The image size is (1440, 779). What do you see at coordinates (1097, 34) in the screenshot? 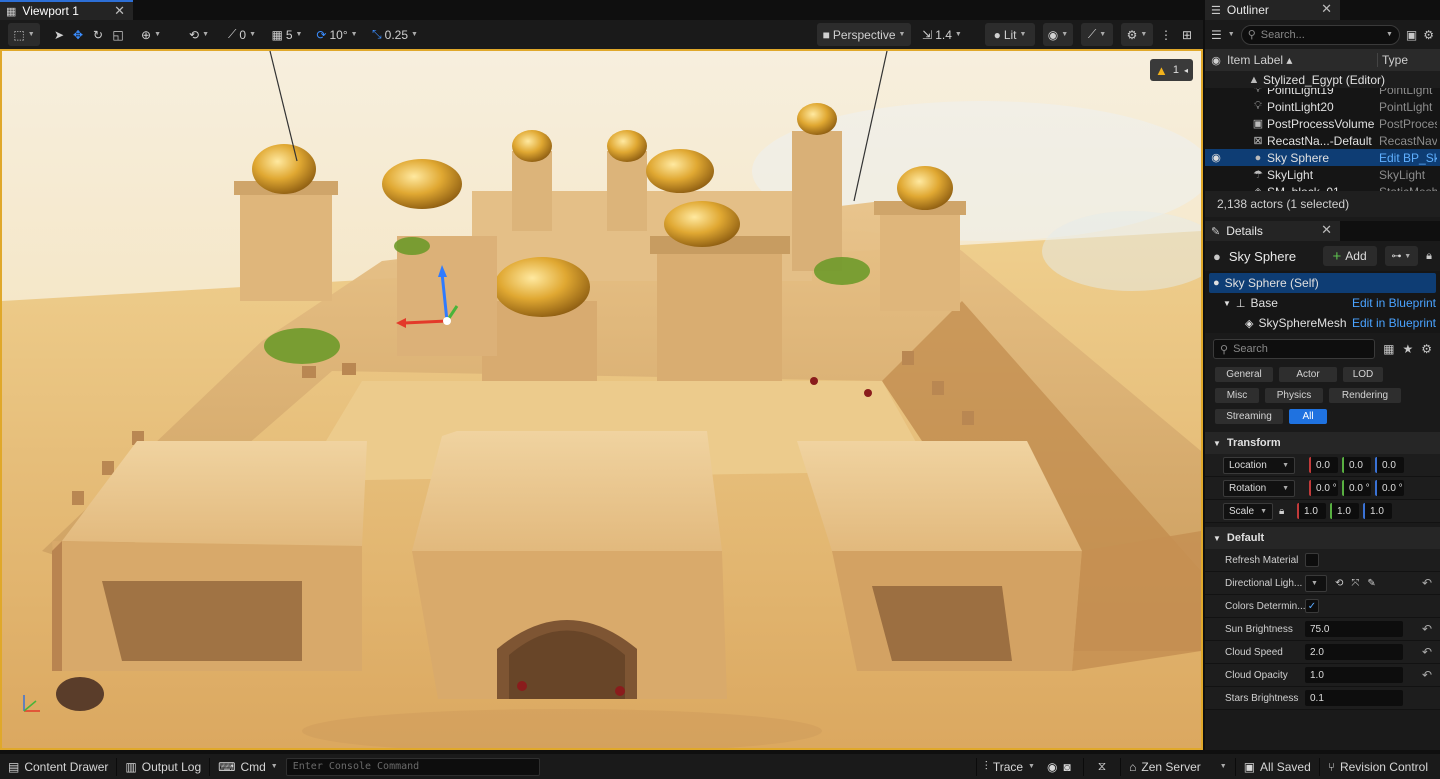
I see `performance-dropdown: ⟋ ▼` at bounding box center [1097, 34].